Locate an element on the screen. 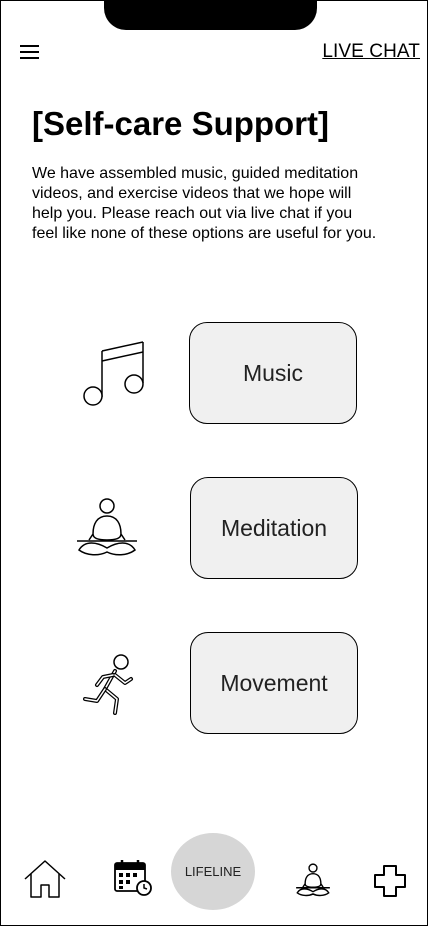 The image size is (428, 926). live-chat-link: LIVE CHAT is located at coordinates (371, 52).